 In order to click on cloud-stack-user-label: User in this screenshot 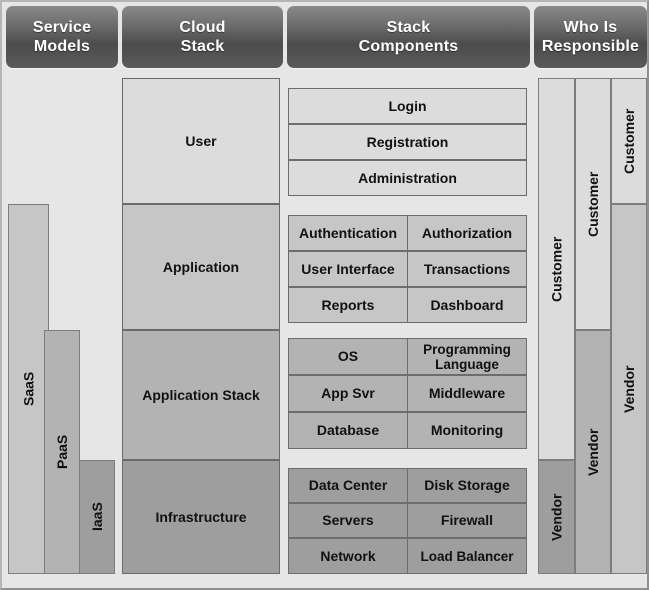, I will do `click(201, 141)`.